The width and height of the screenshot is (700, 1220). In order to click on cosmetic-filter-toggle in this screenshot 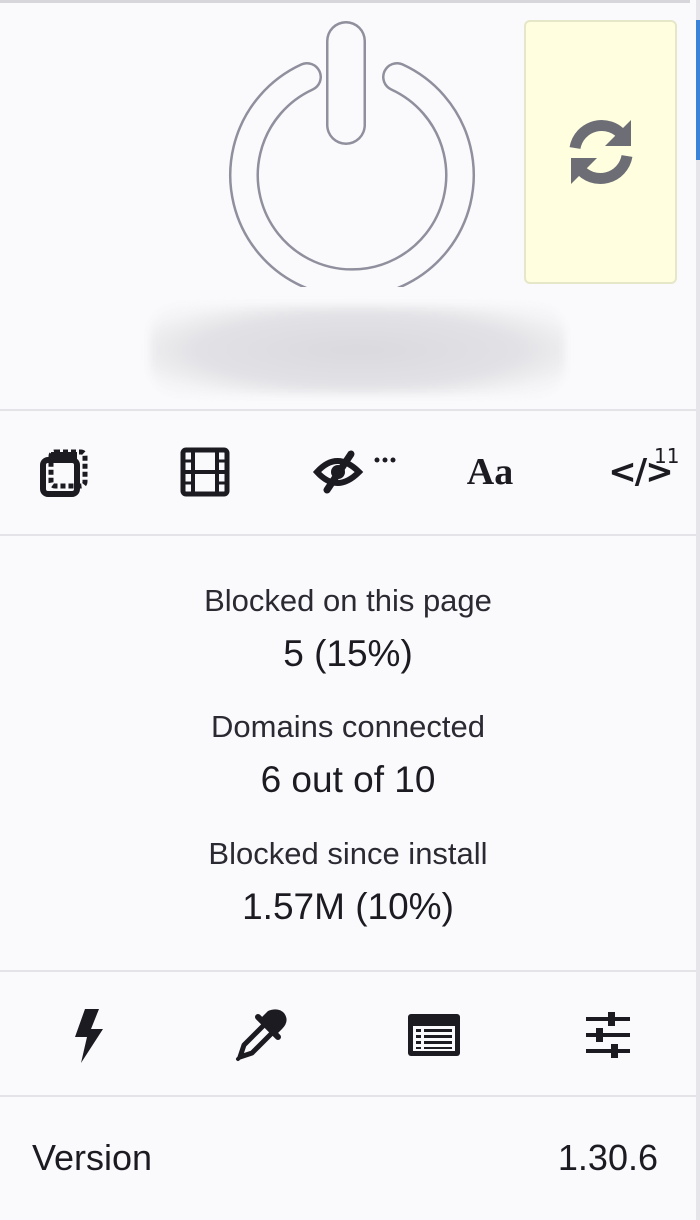, I will do `click(355, 472)`.